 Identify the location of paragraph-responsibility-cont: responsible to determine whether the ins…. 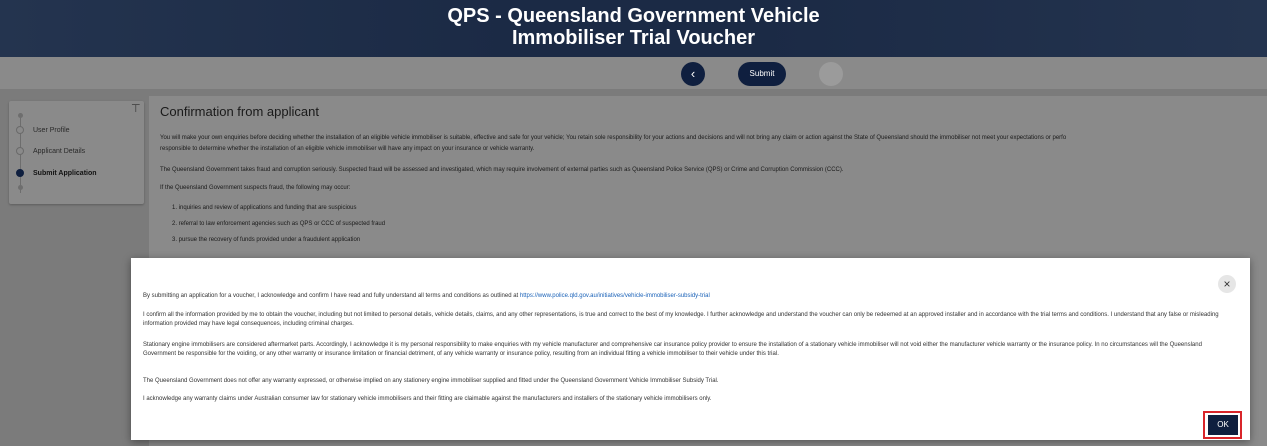
(347, 149).